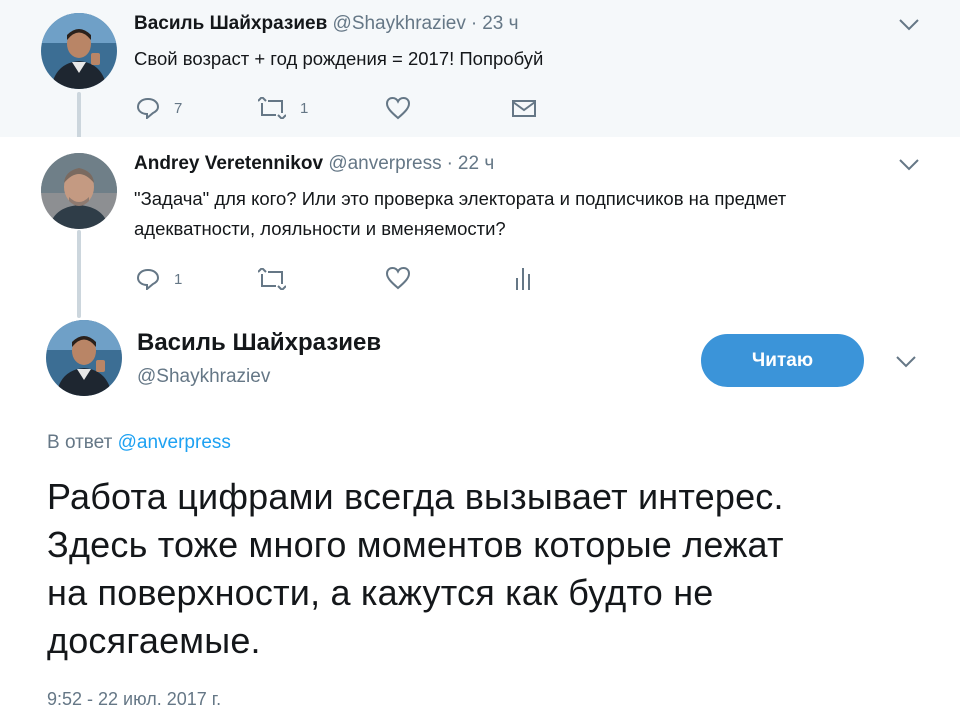 This screenshot has width=960, height=726. I want to click on reply-context: В ответ @anverpress, so click(139, 443).